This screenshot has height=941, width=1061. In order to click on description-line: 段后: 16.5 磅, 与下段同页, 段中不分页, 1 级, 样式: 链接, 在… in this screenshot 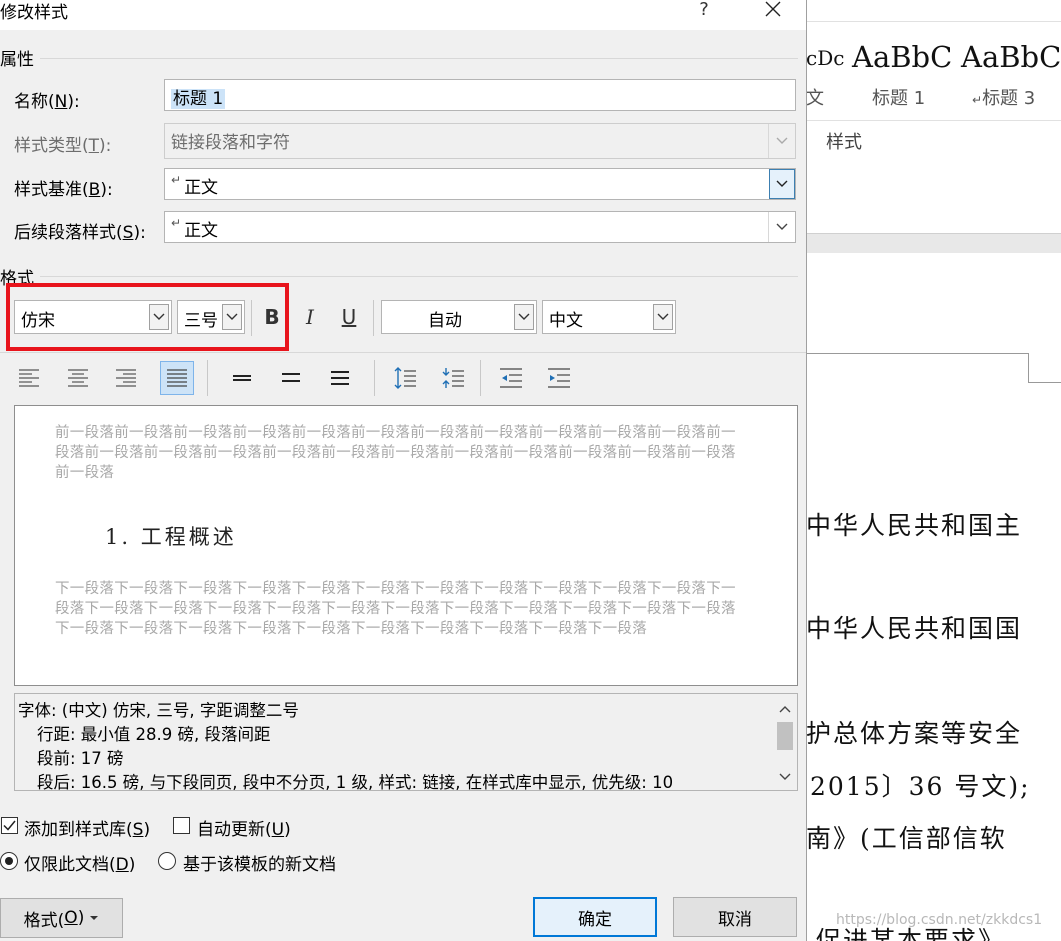, I will do `click(355, 782)`.